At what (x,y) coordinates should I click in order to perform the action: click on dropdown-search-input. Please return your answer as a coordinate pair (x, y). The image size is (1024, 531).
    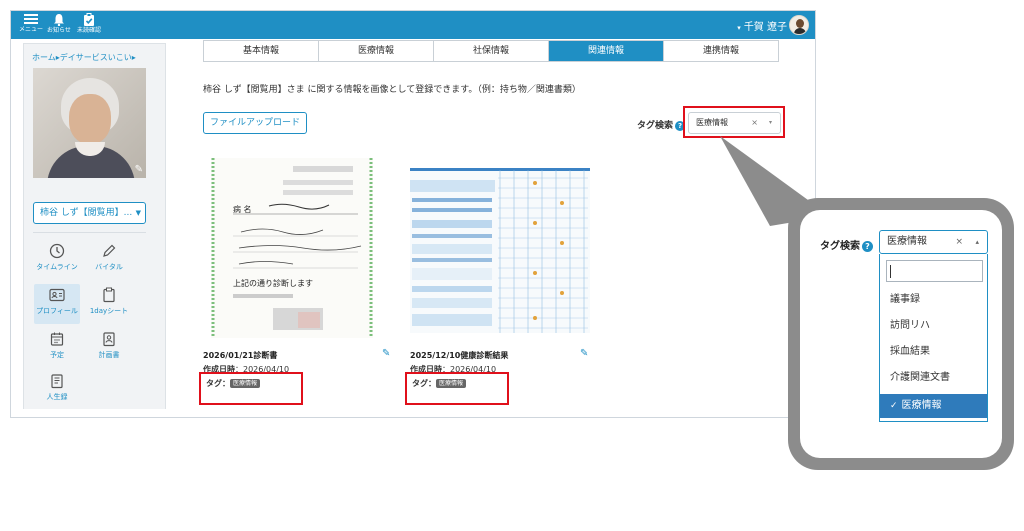
    Looking at the image, I should click on (934, 271).